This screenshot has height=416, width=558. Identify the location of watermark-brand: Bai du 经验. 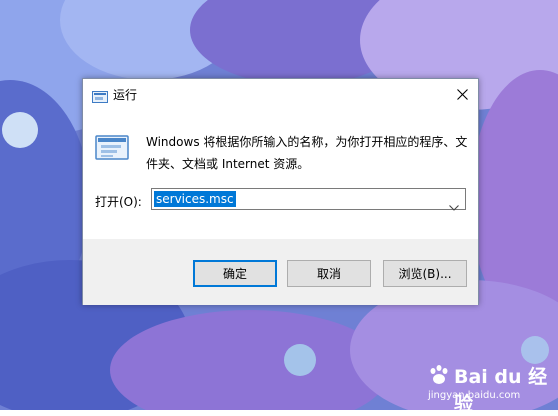
(501, 390).